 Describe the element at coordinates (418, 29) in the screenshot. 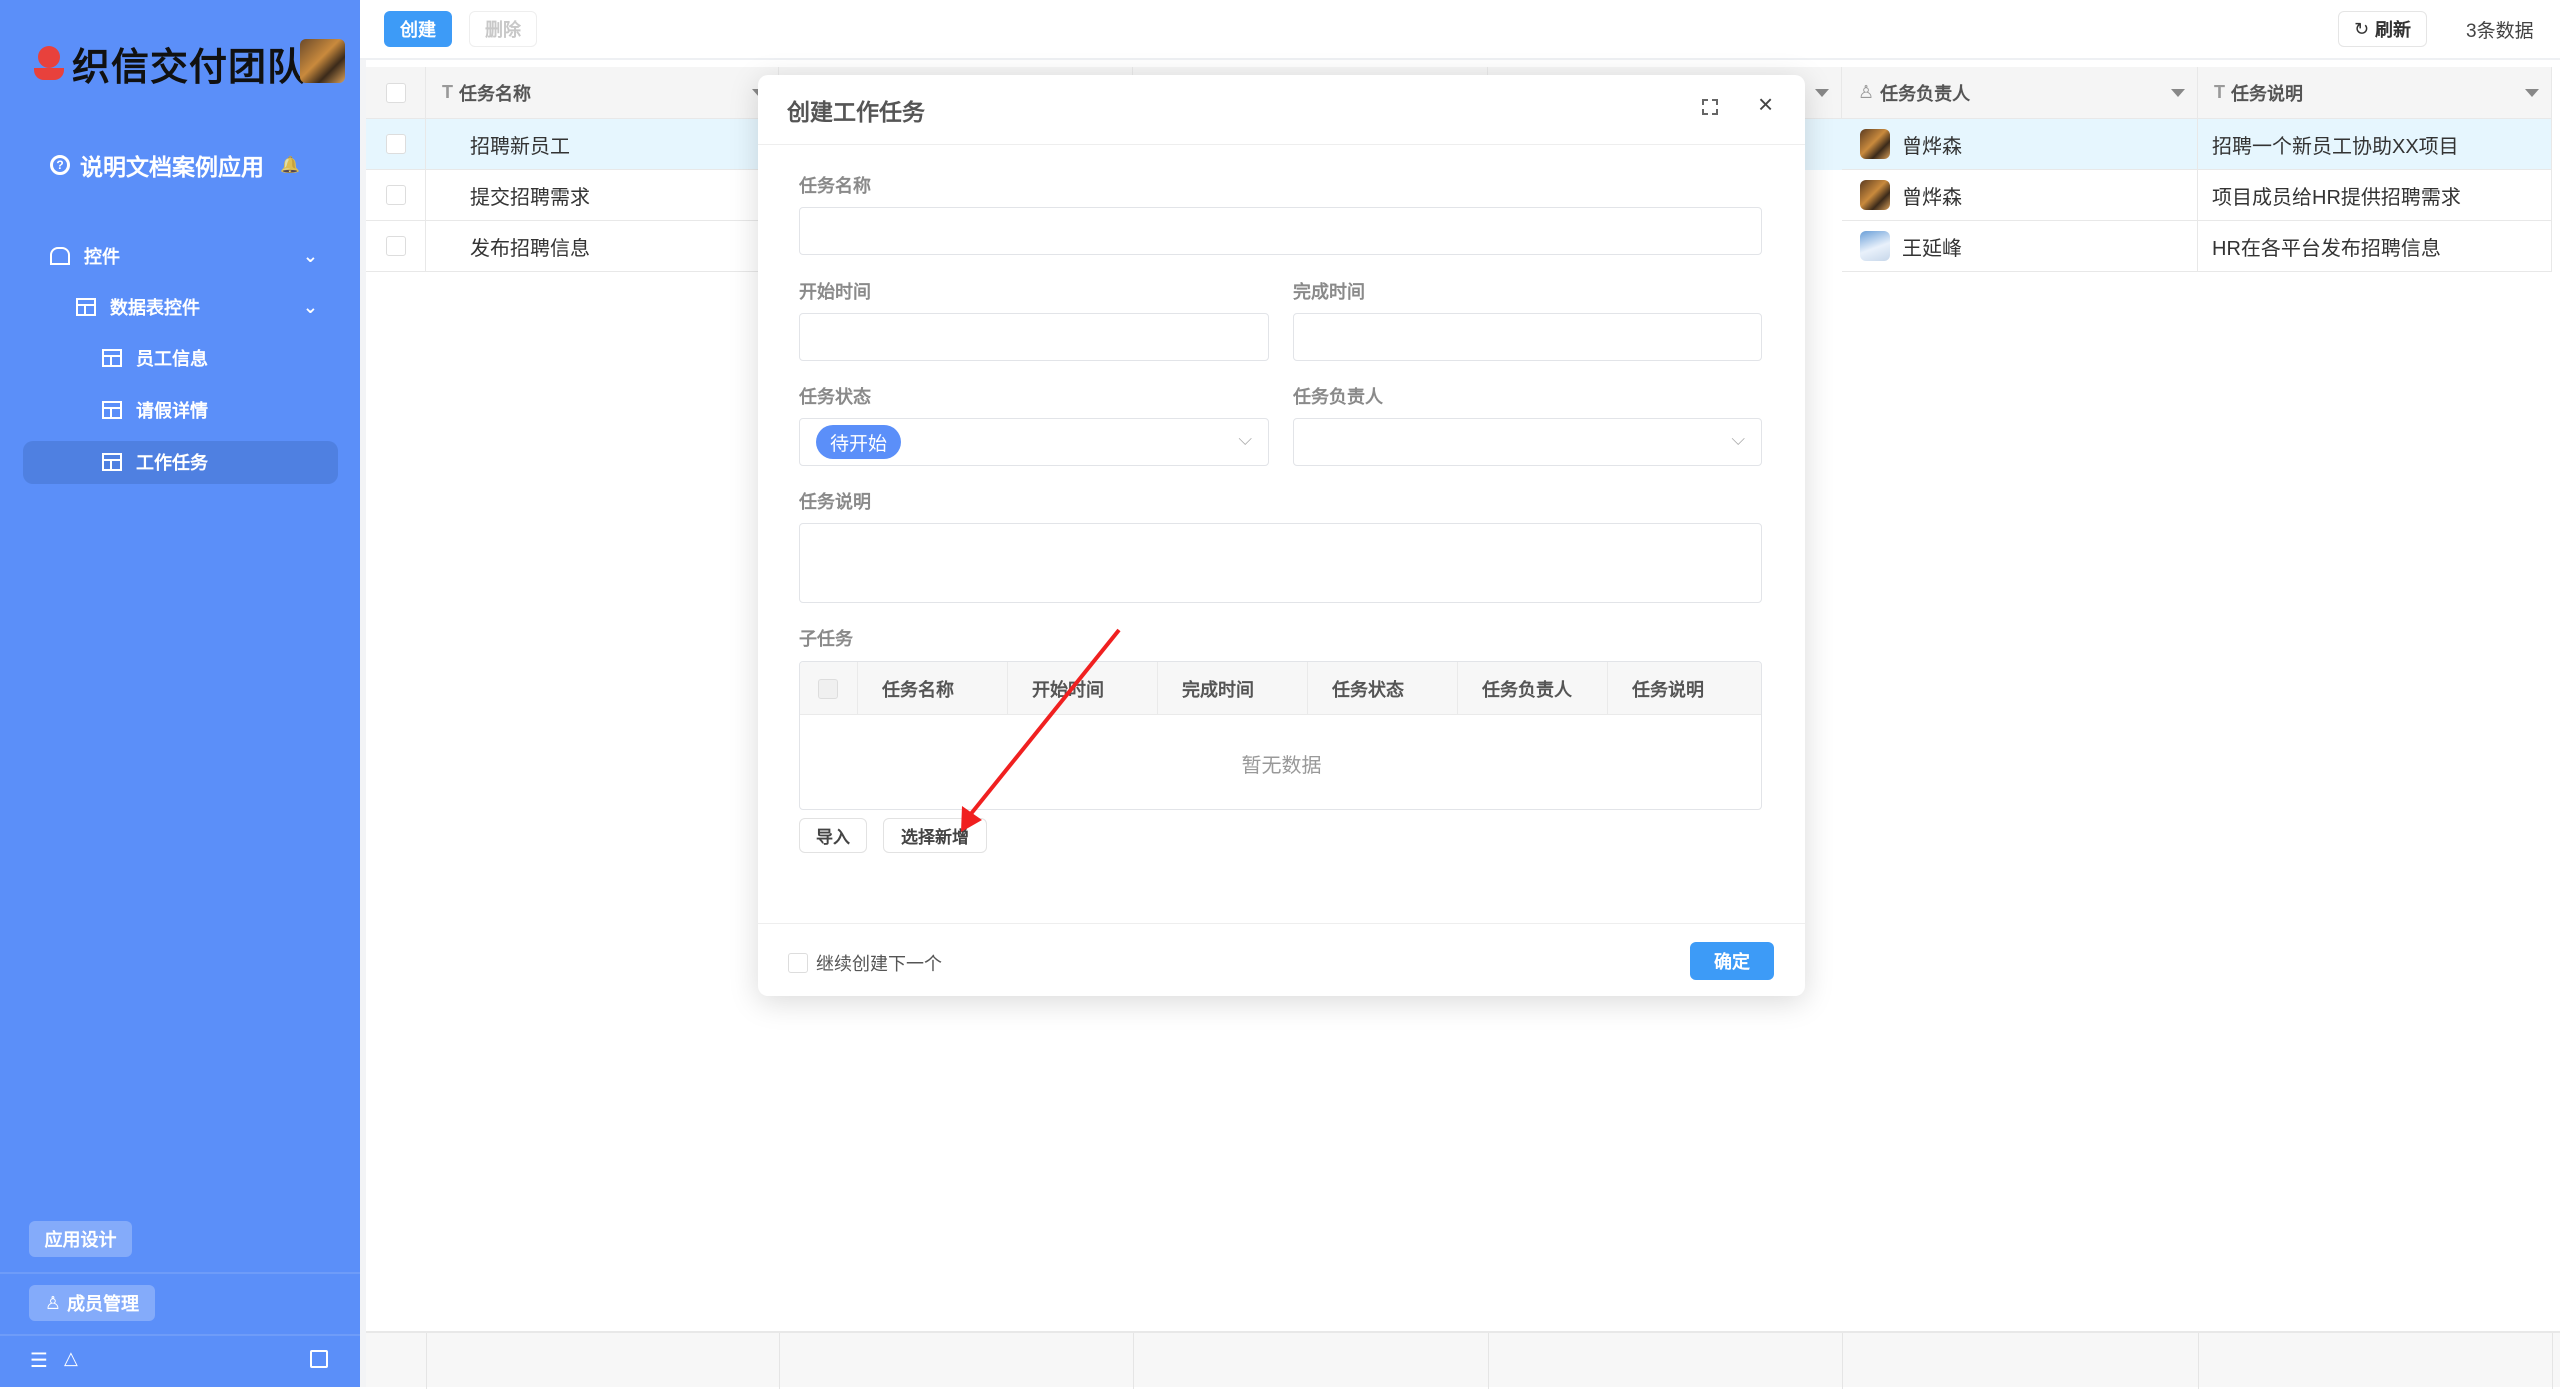

I see `create-button: 创建` at that location.